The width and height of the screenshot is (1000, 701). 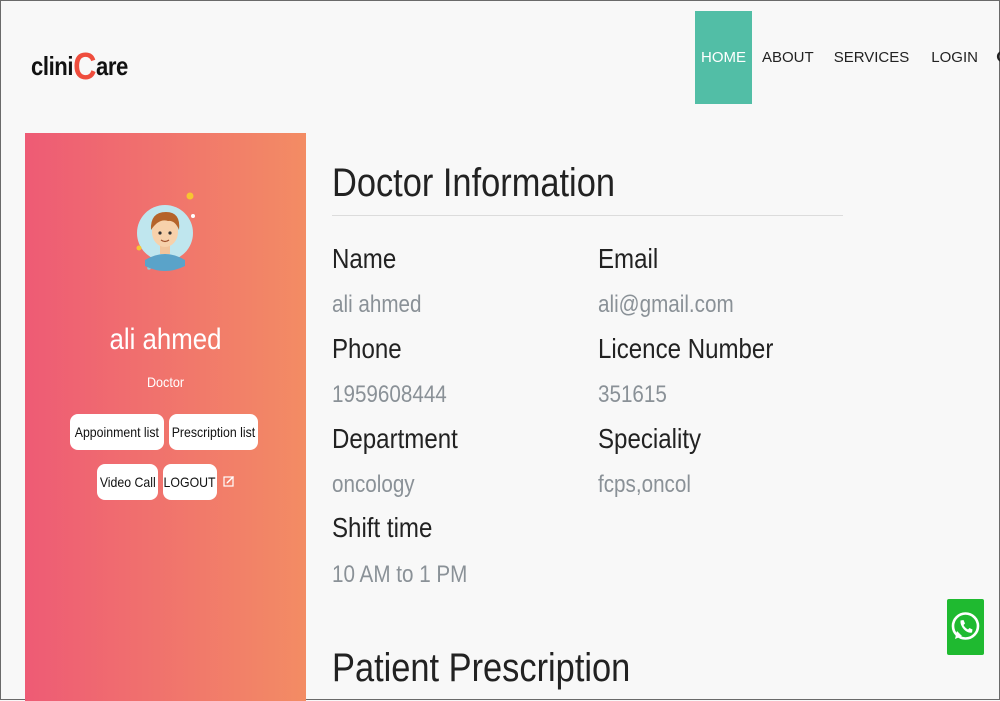 What do you see at coordinates (632, 394) in the screenshot?
I see `field-value-licence: 351615` at bounding box center [632, 394].